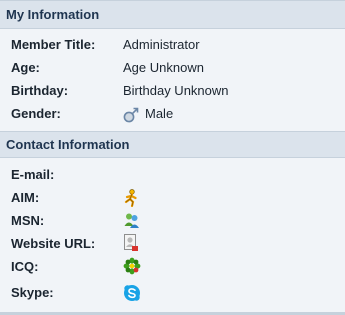 This screenshot has height=315, width=345. I want to click on gender-male-icon, so click(131, 115).